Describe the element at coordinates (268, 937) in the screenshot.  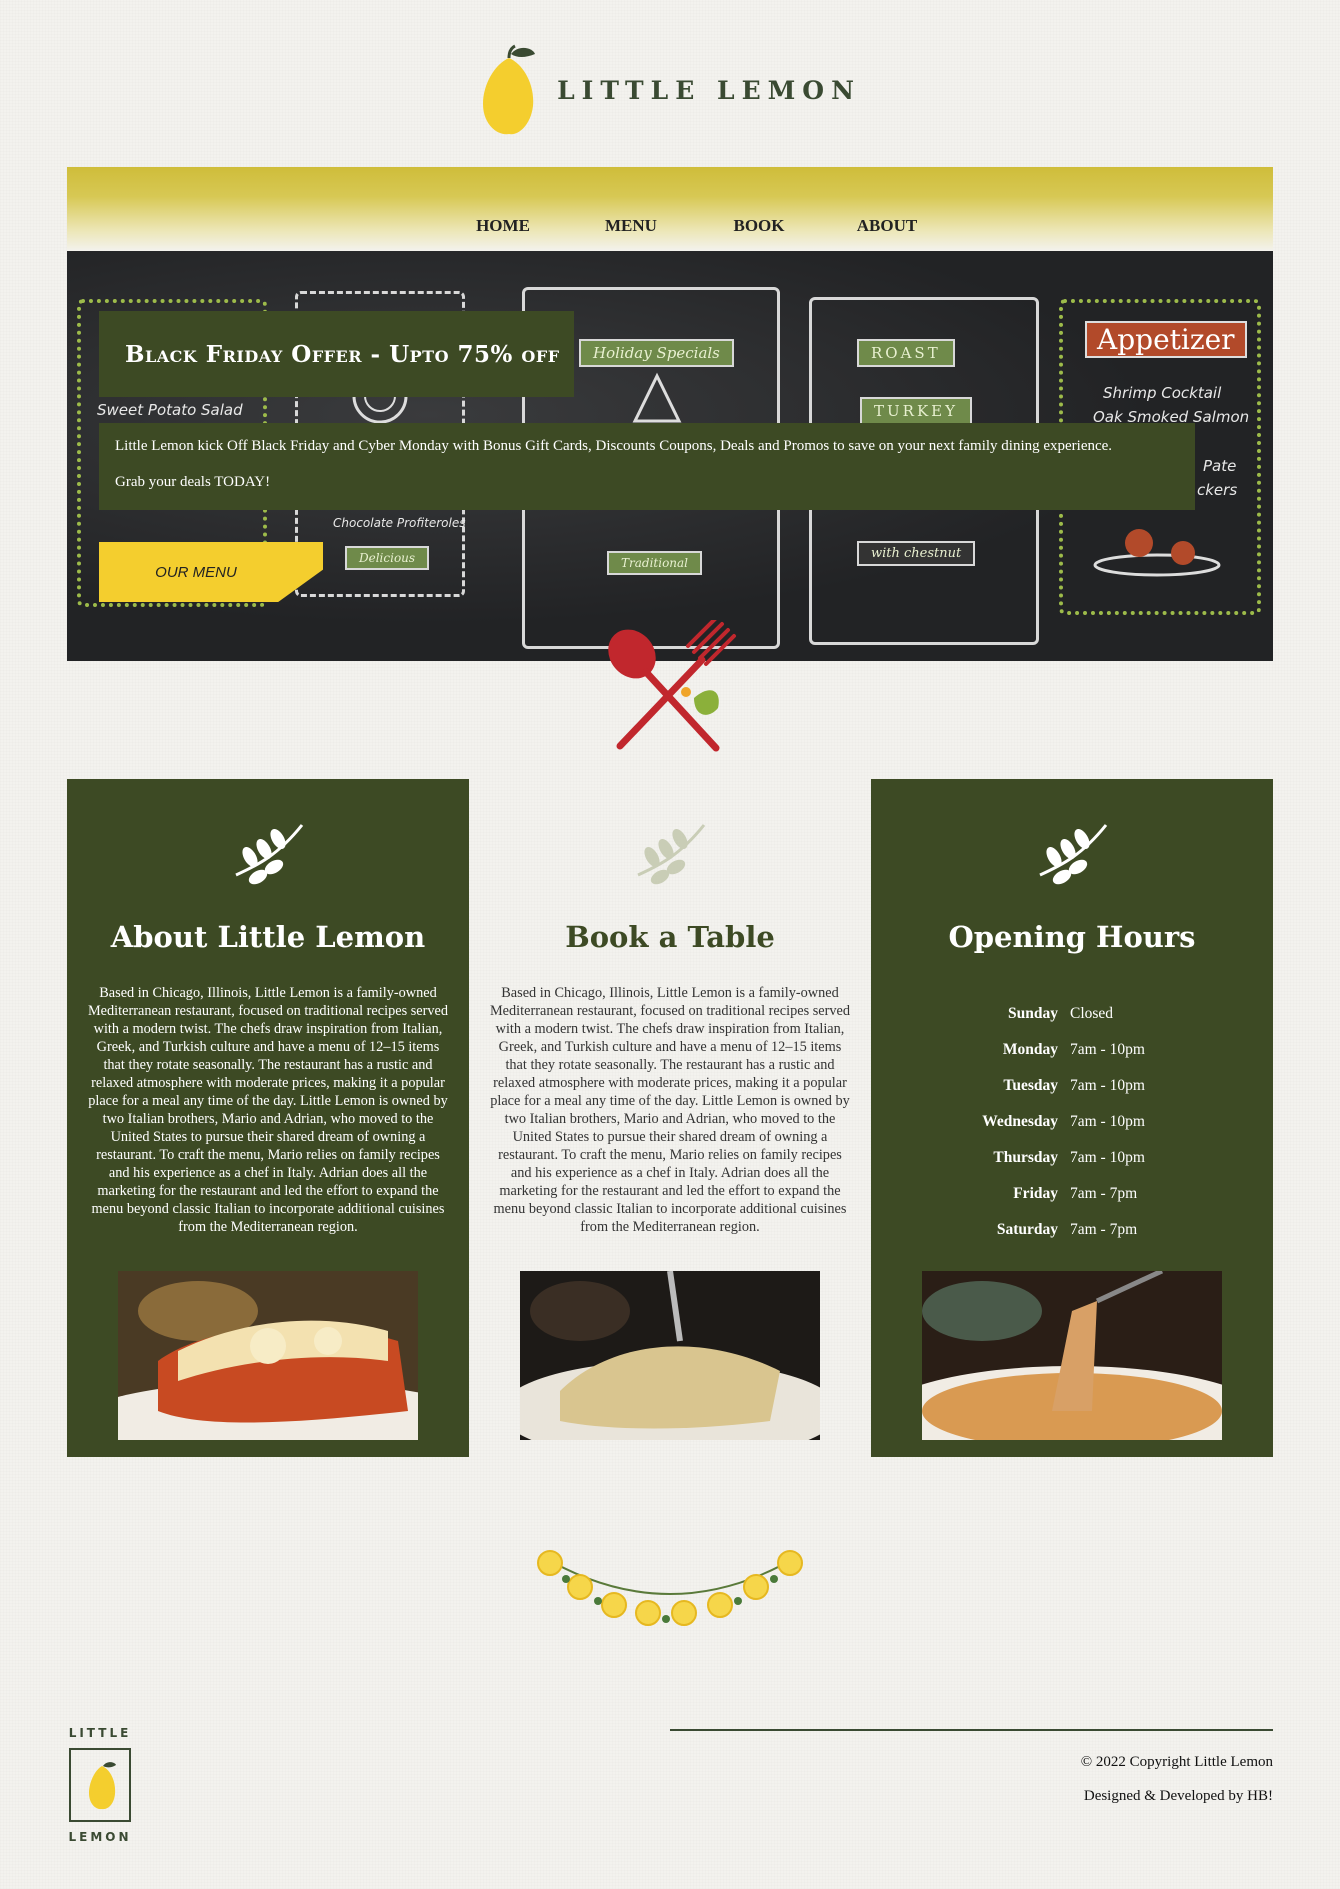
I see `about-title: About Little Lemon` at that location.